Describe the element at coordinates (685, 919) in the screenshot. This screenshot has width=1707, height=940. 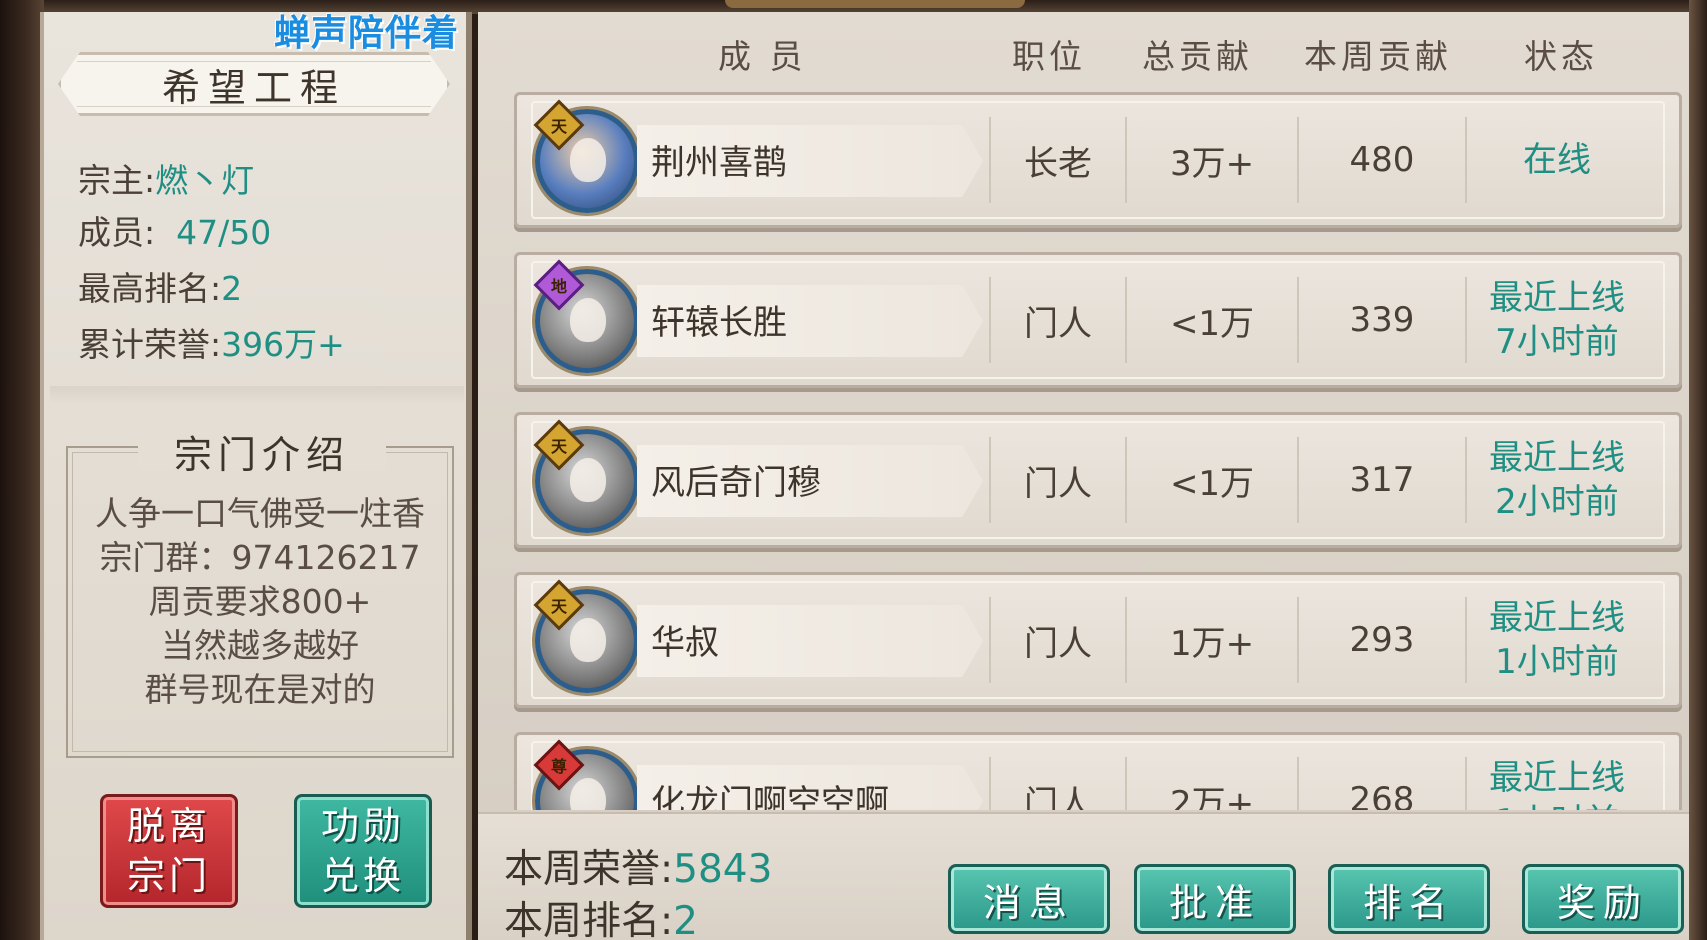
I see `weekly-rank-value: 2` at that location.